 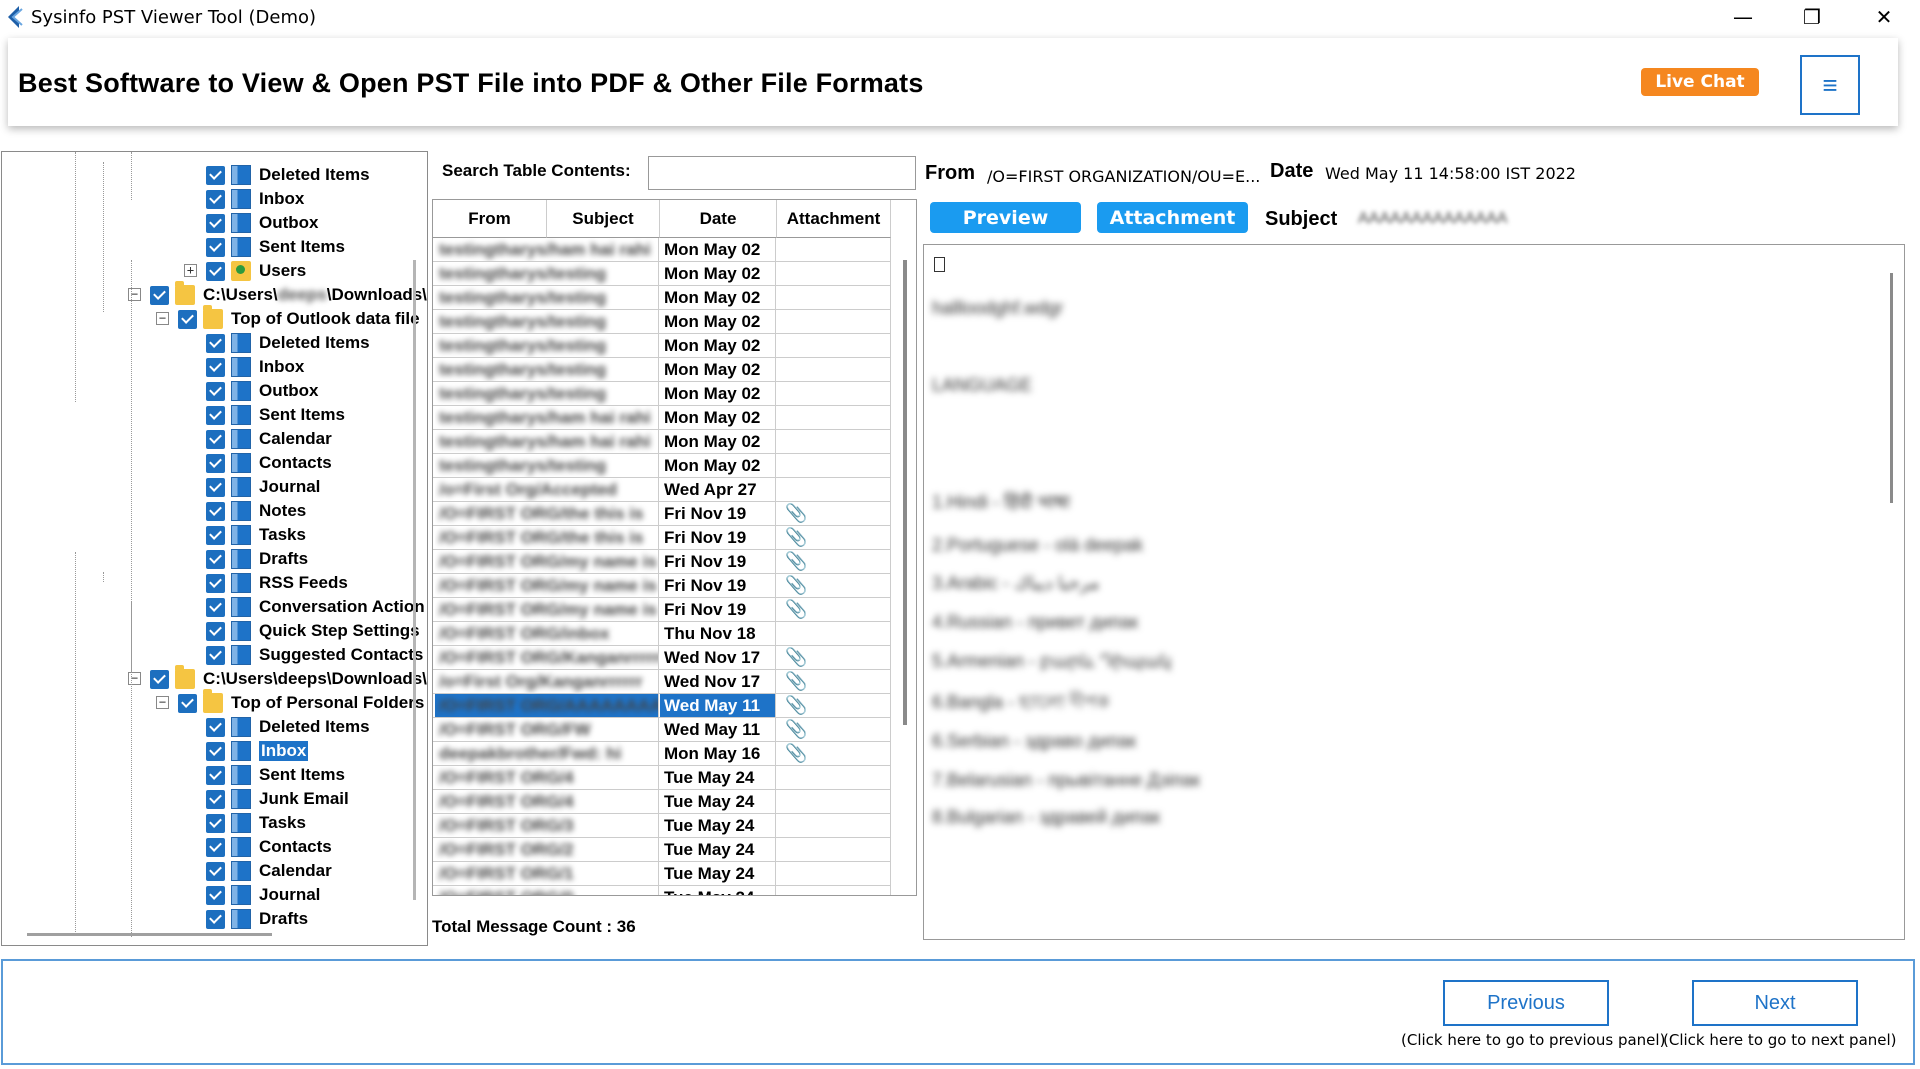 What do you see at coordinates (662, 850) in the screenshot?
I see `table-row: /O=FIRST ORG/2 Tue May 24` at bounding box center [662, 850].